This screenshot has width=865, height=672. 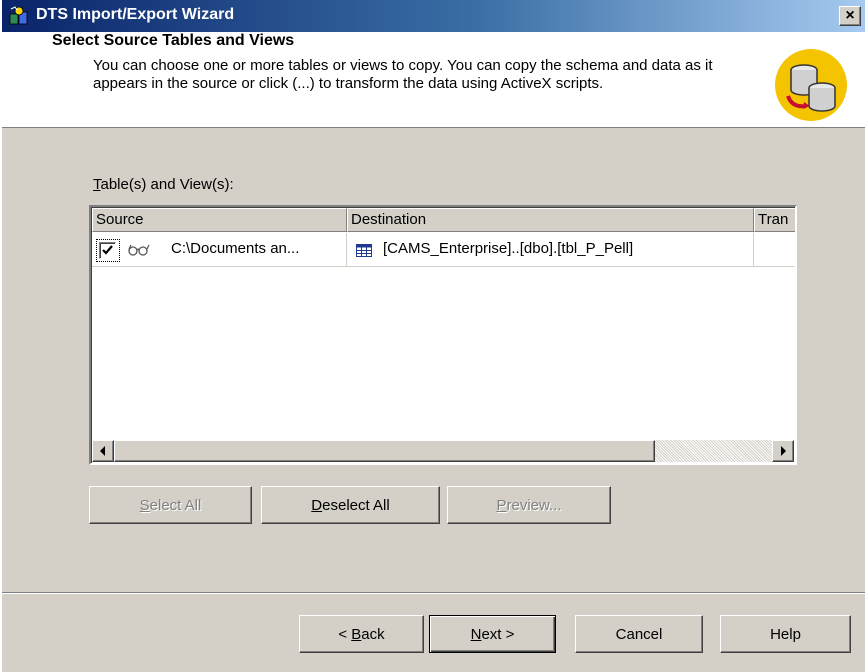 What do you see at coordinates (508, 248) in the screenshot?
I see `destination-name: [CAMS_Enterprise]..[dbo].[tbl_P_Pell]` at bounding box center [508, 248].